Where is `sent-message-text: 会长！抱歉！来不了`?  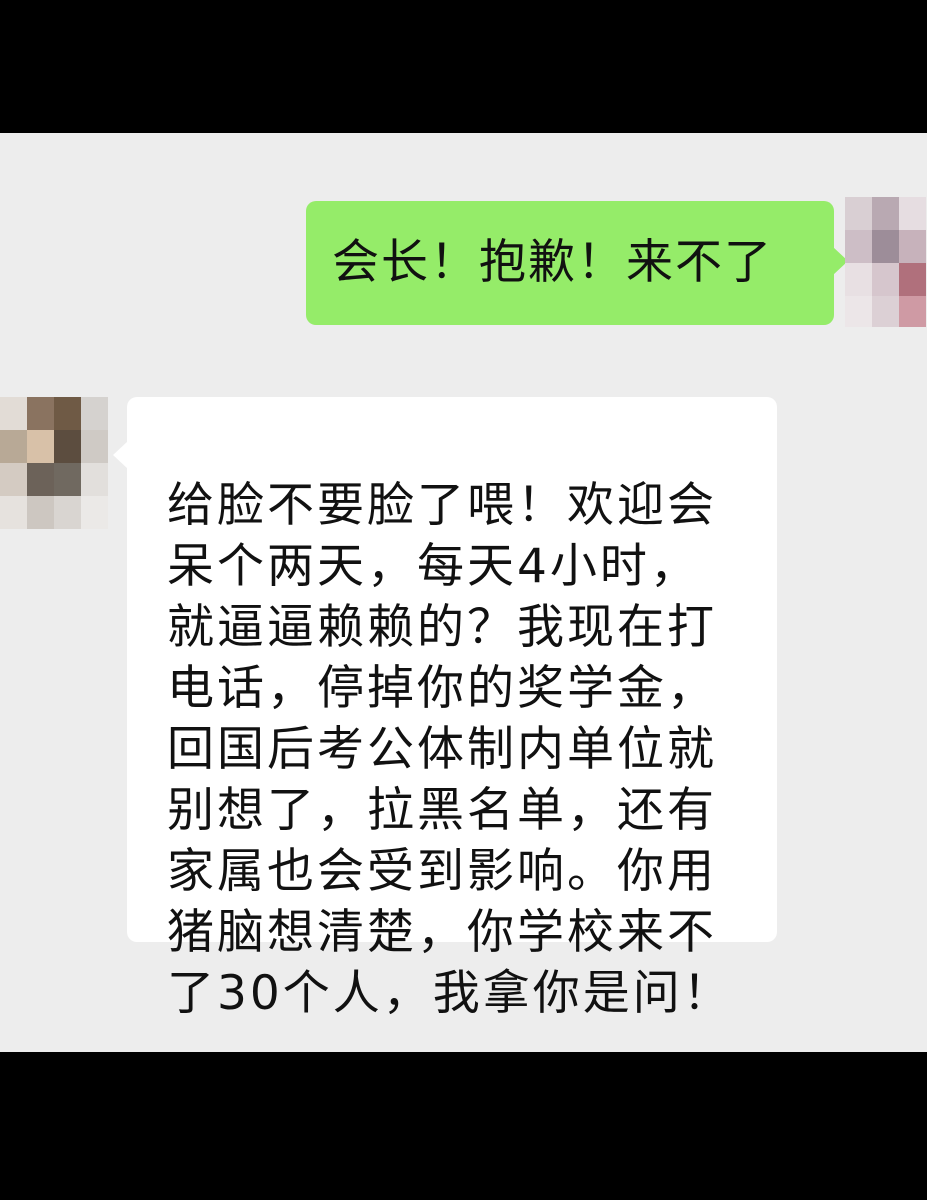 sent-message-text: 会长！抱歉！来不了 is located at coordinates (552, 263).